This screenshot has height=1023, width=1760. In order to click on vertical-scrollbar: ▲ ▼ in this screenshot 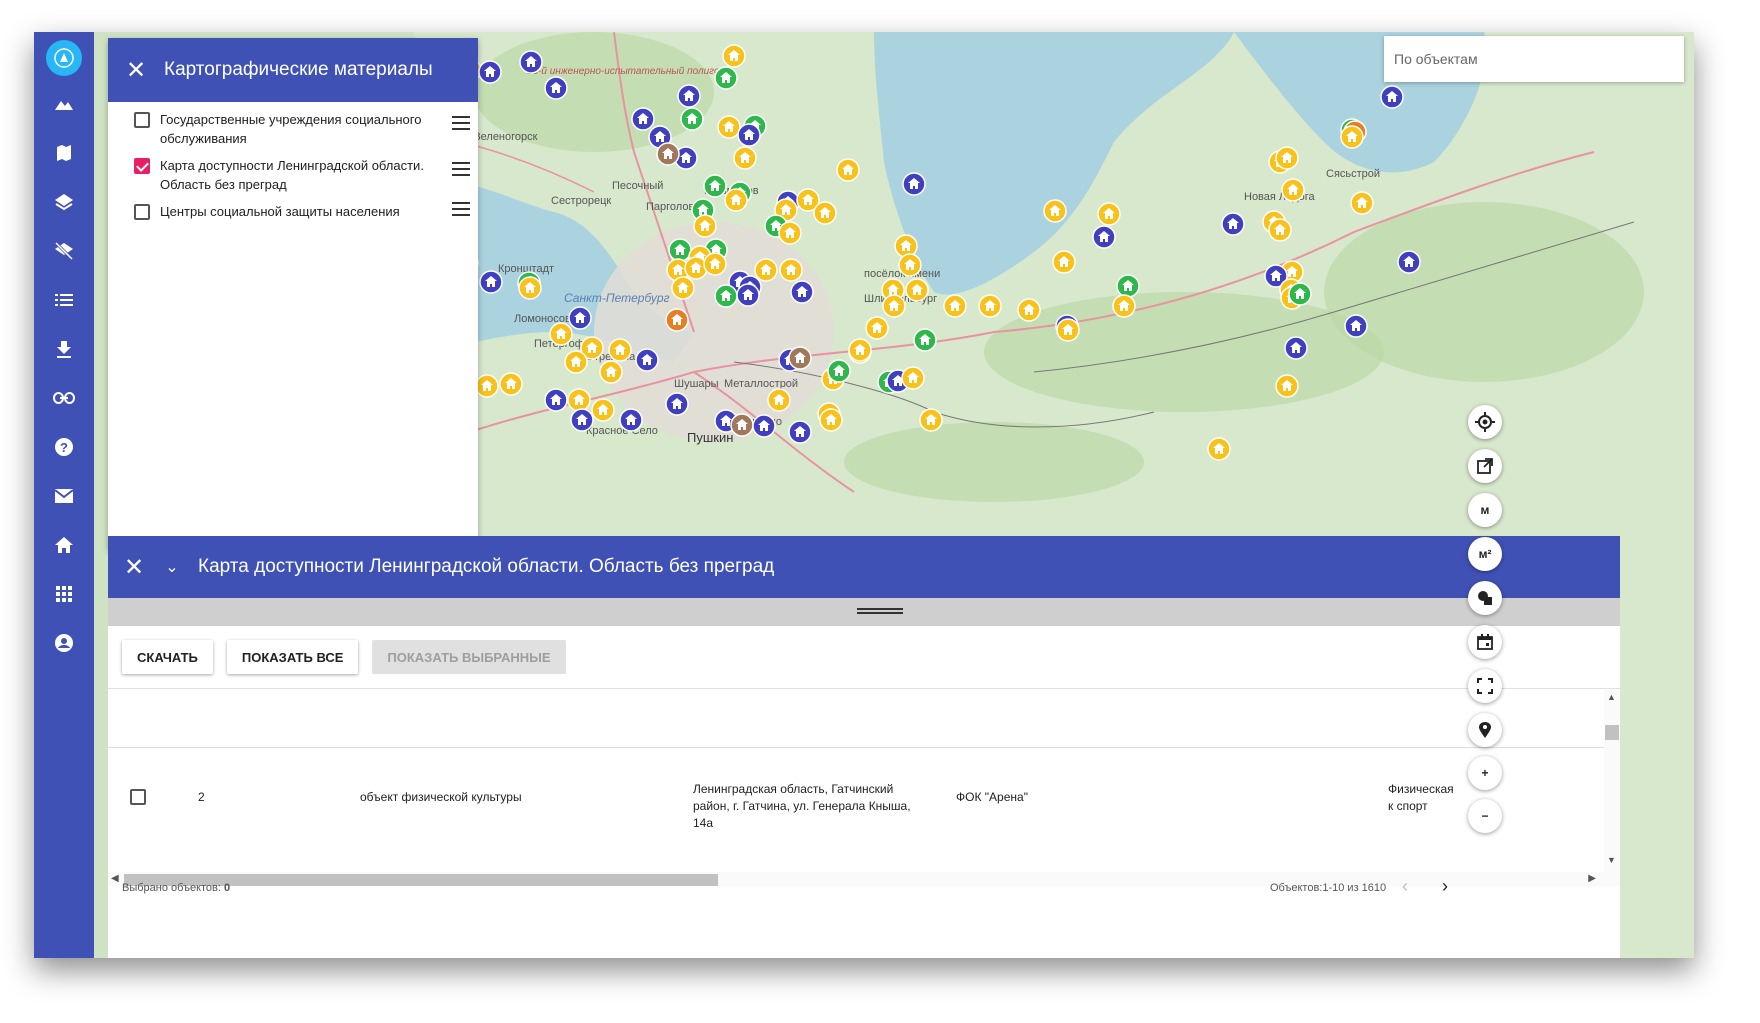, I will do `click(1612, 787)`.